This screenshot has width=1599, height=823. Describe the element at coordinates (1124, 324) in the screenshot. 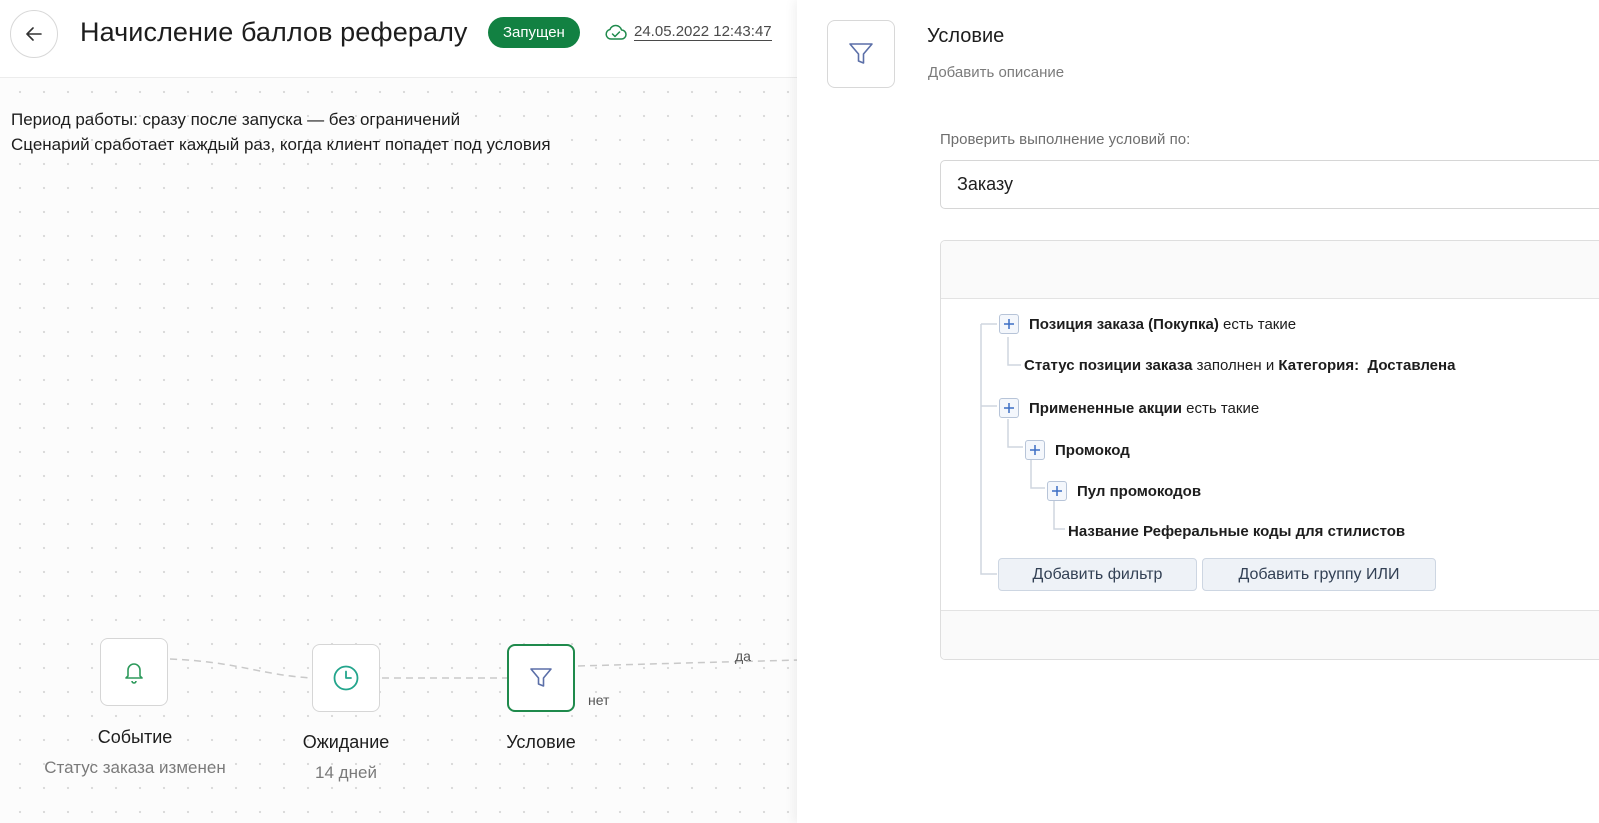

I see `filter-field: Позиция заказа (Покупка)` at that location.